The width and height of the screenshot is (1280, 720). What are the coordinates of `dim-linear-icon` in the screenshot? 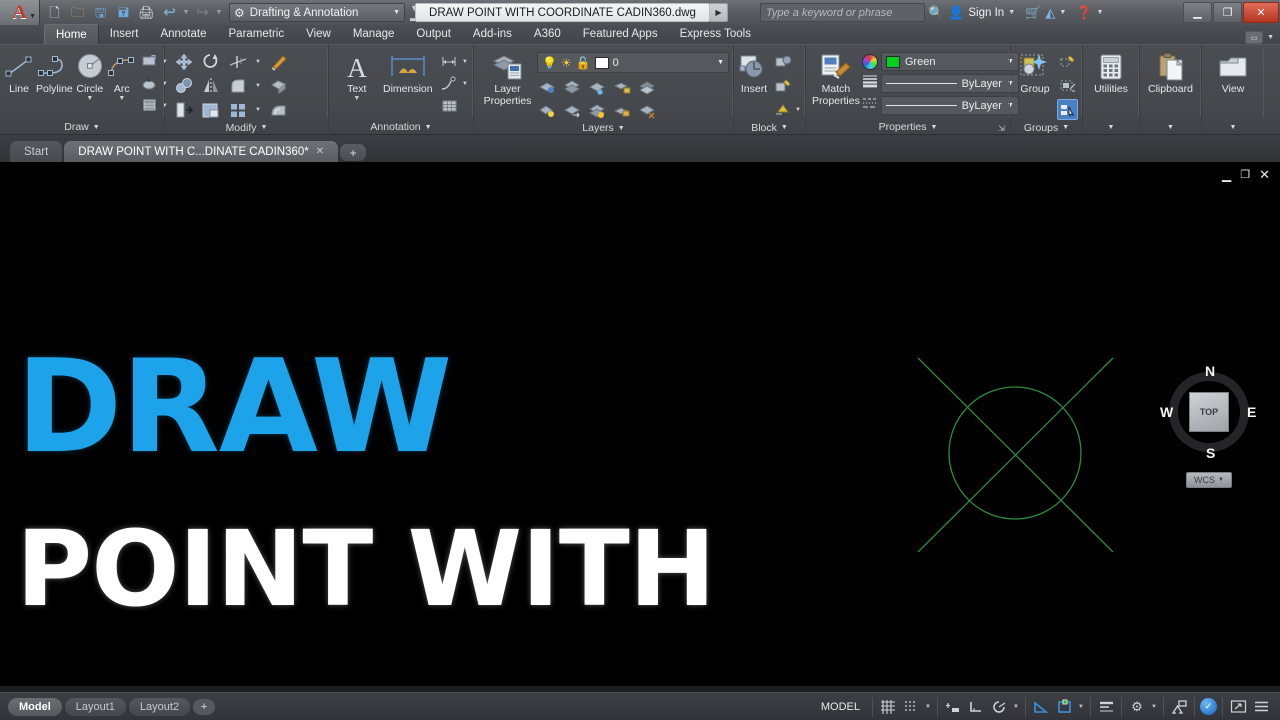 It's located at (449, 61).